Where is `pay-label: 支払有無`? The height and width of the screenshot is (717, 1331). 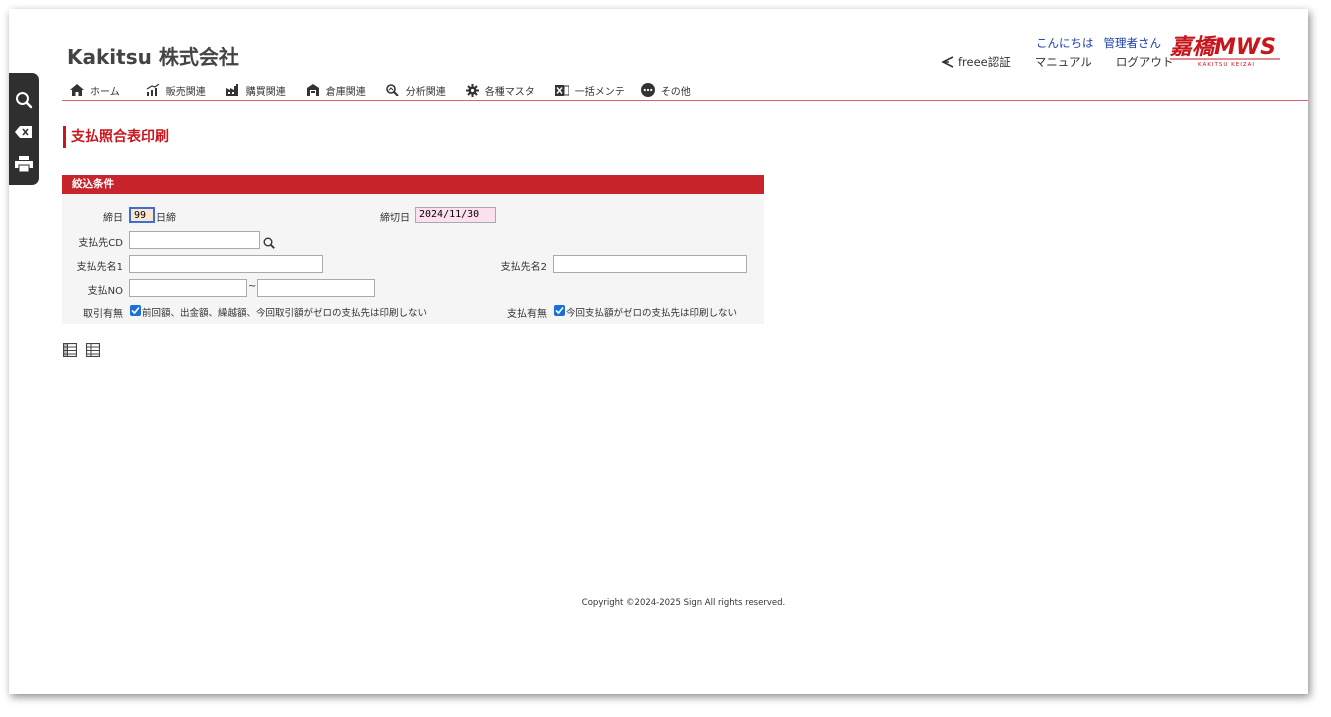 pay-label: 支払有無 is located at coordinates (527, 314).